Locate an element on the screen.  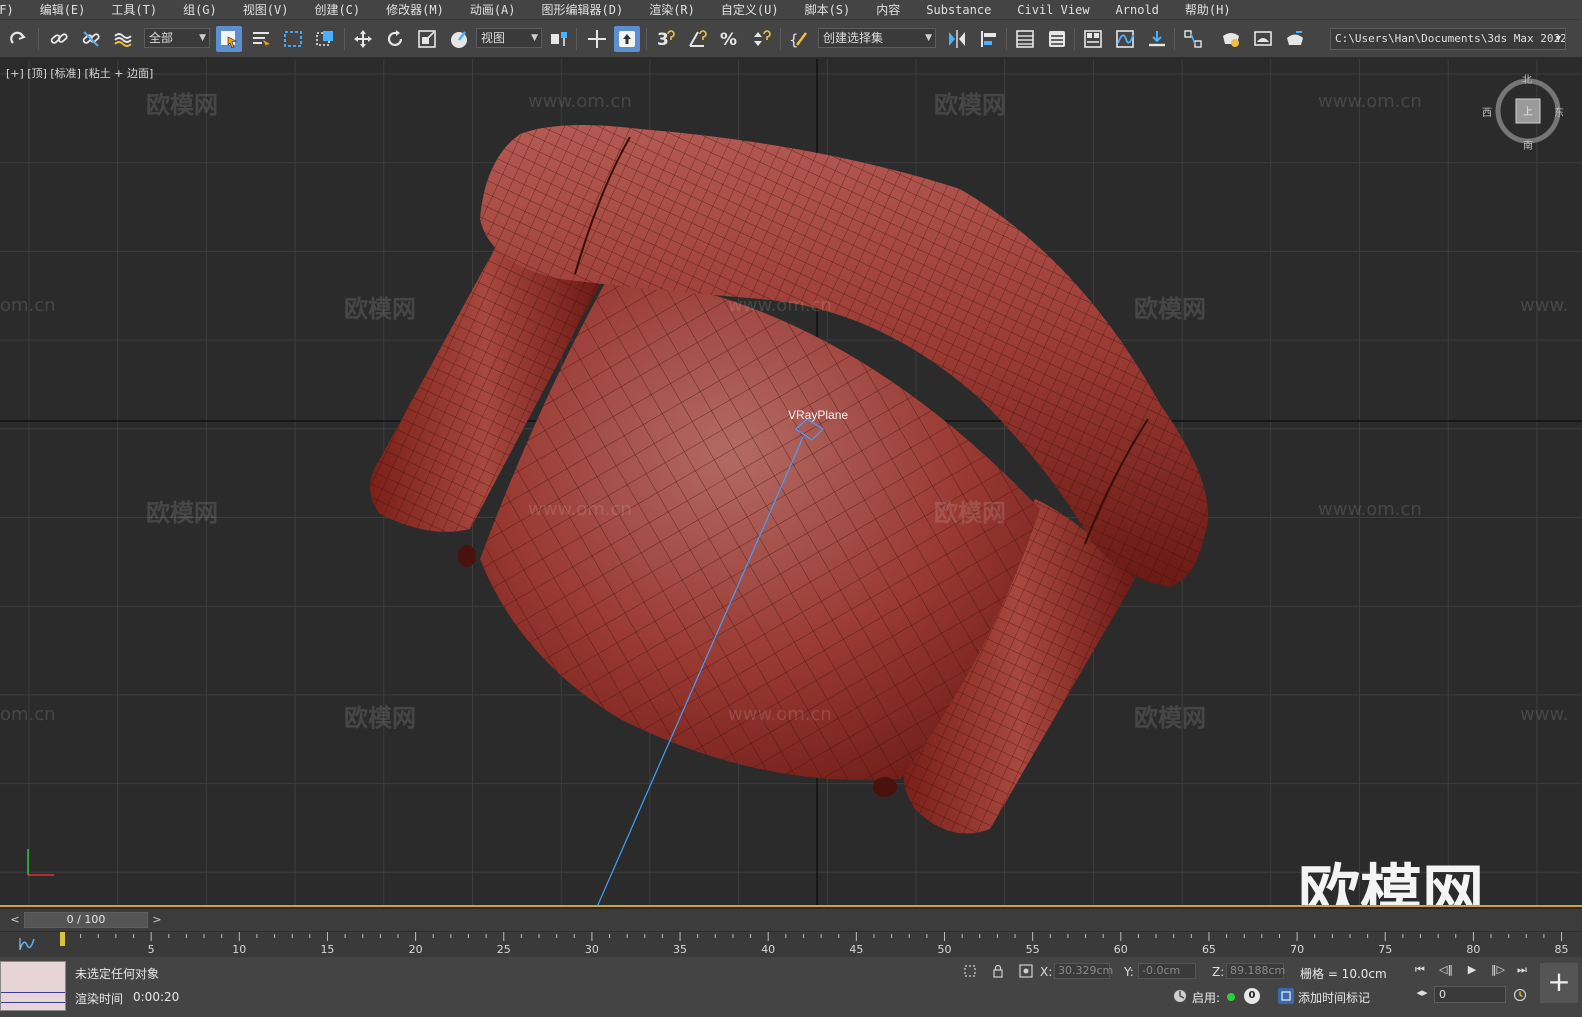
z-coordinate-field: 89.188cm is located at coordinates (1255, 971).